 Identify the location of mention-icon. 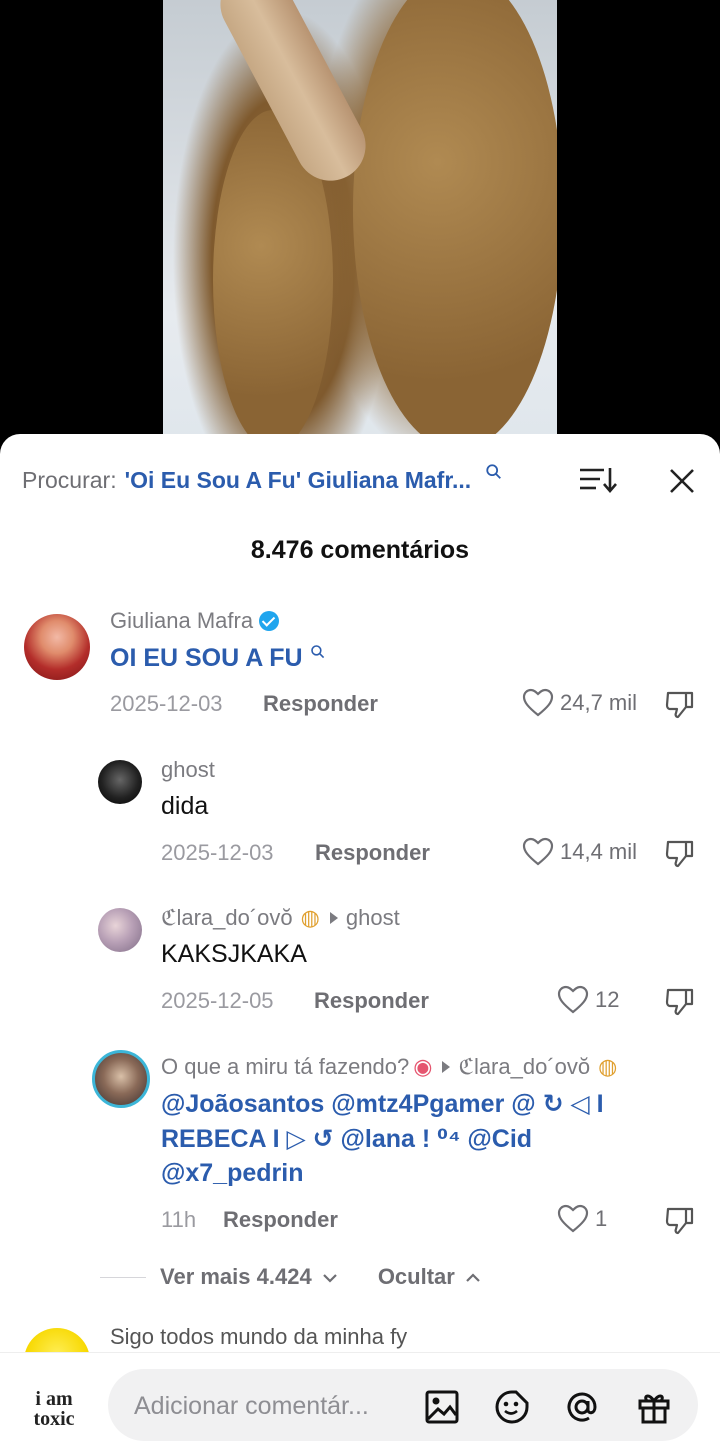
(582, 1407).